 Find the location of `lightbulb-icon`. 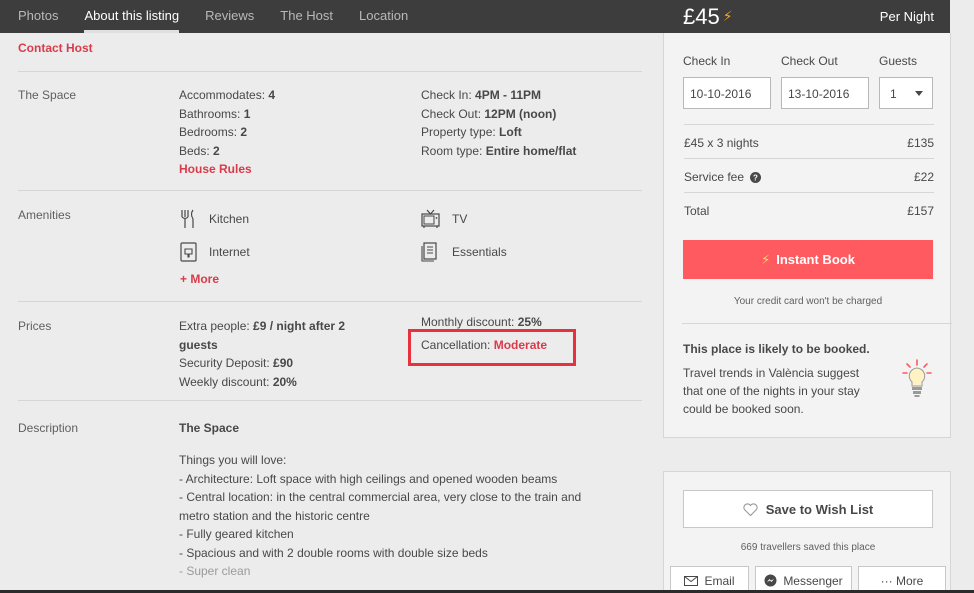

lightbulb-icon is located at coordinates (917, 378).